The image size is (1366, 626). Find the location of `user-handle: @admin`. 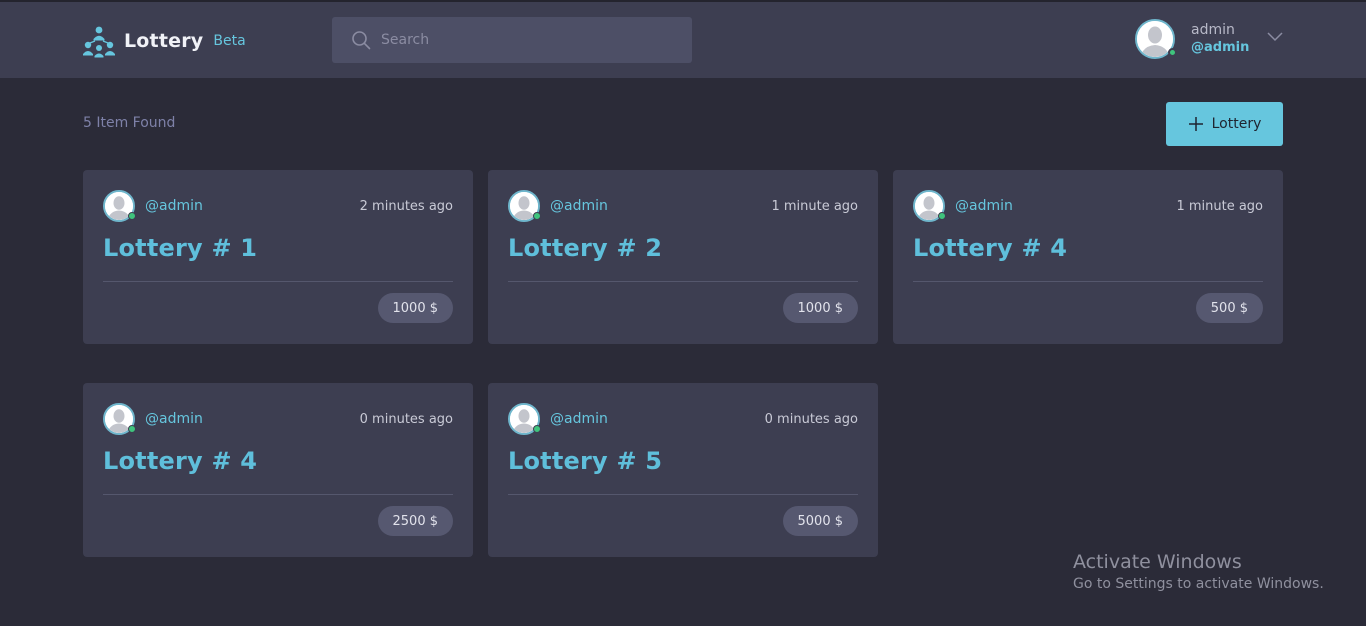

user-handle: @admin is located at coordinates (1220, 47).